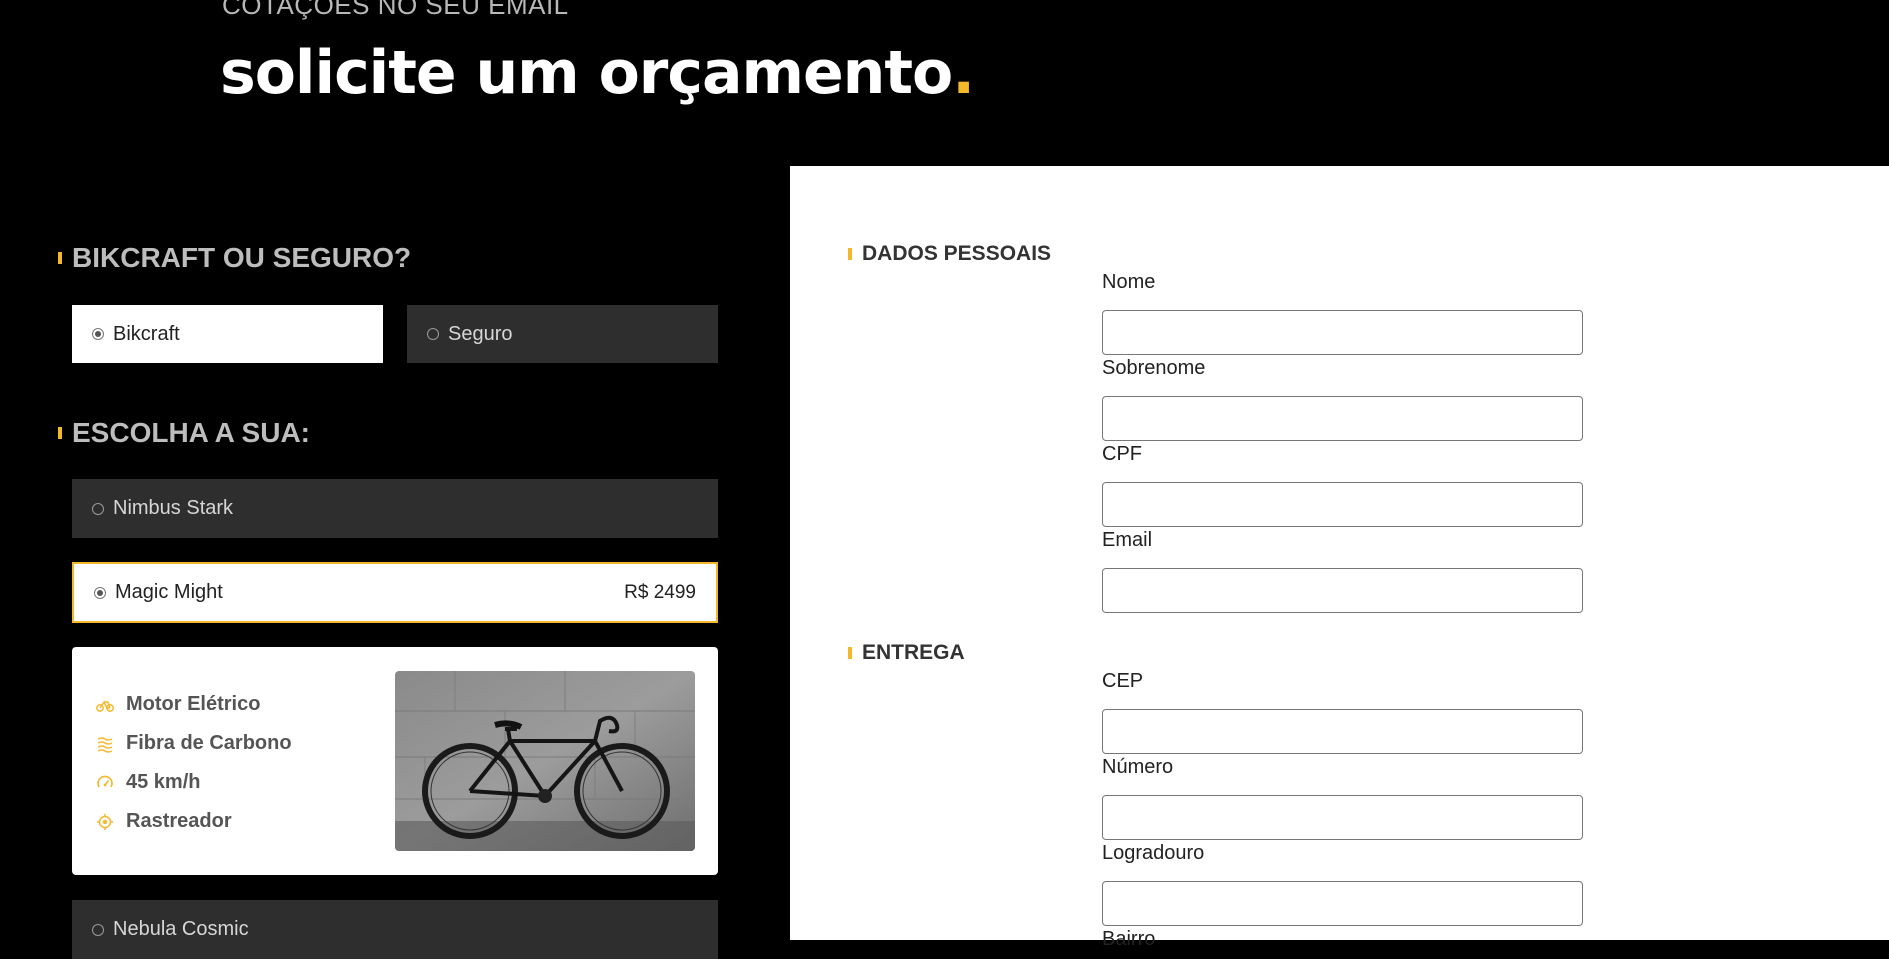 The height and width of the screenshot is (959, 1889). I want to click on bike-option-nebula-cosmic: Nebula Cosmic, so click(395, 929).